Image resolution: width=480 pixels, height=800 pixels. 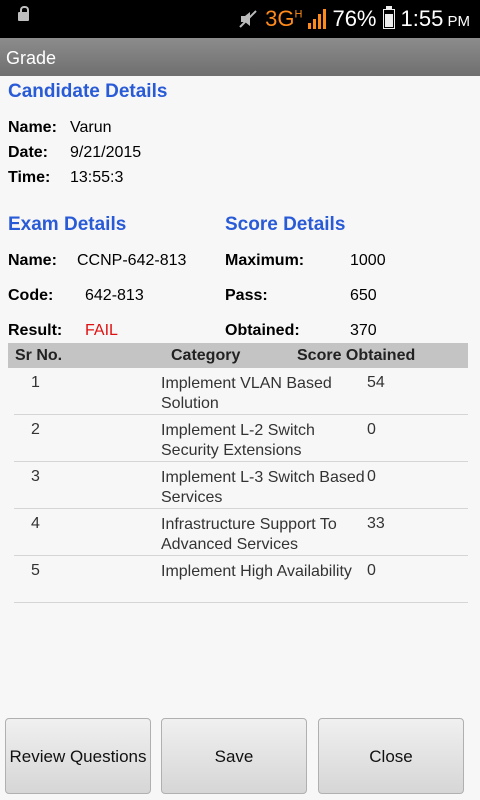 I want to click on lock-icon, so click(x=23, y=13).